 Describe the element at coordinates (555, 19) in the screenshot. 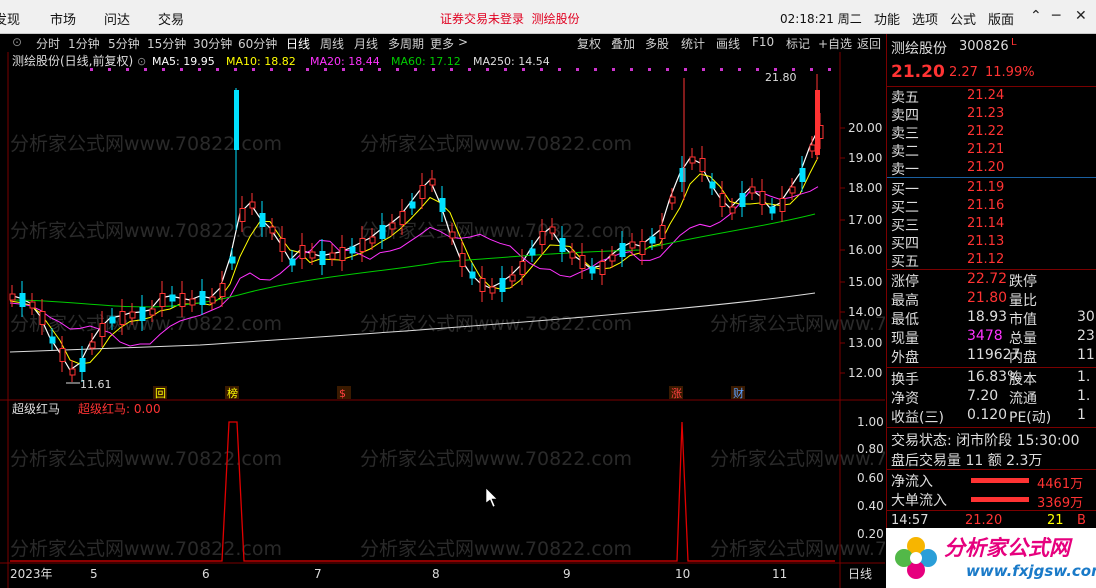

I see `stock-title: 测绘股份` at that location.